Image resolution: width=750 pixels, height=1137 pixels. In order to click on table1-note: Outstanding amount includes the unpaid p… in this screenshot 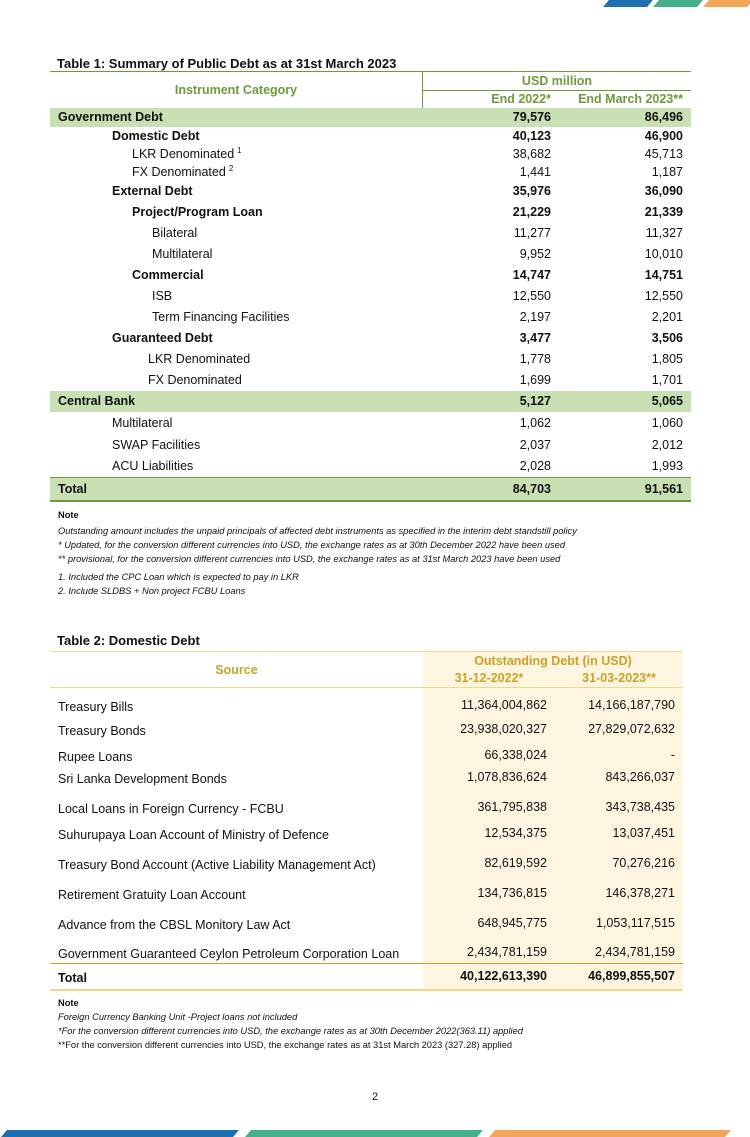, I will do `click(317, 531)`.